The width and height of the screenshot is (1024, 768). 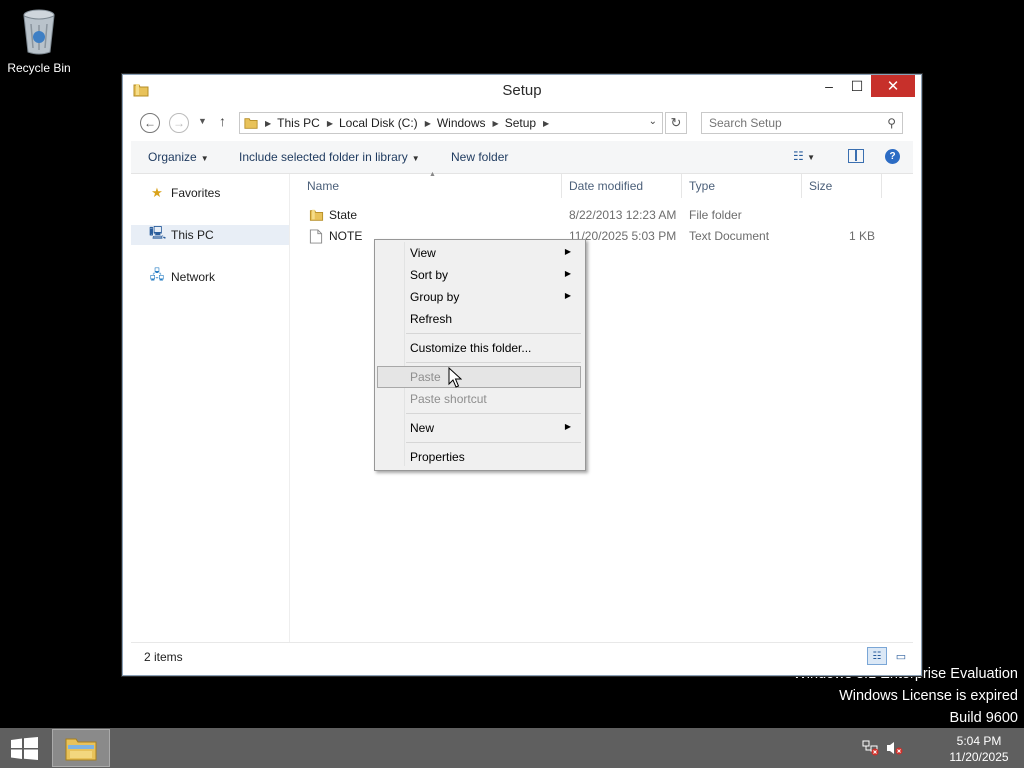 I want to click on menu-item-label: Refresh, so click(x=431, y=319).